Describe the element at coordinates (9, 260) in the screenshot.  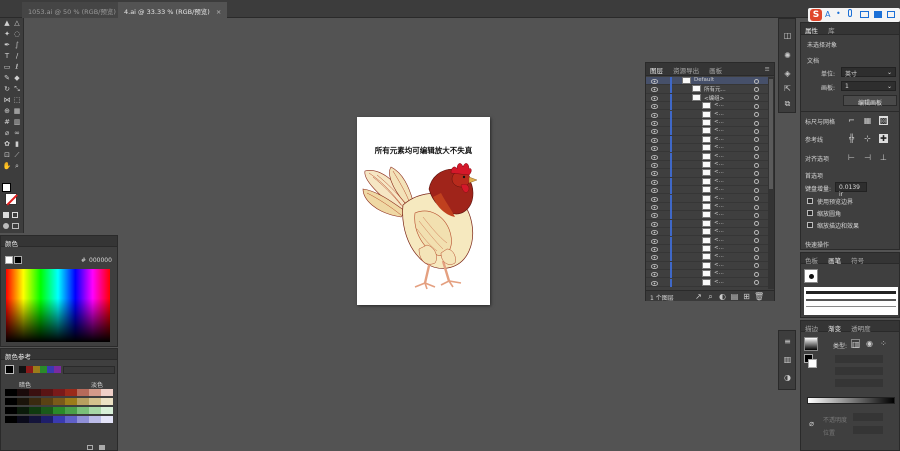
I see `fill-mini-swatch` at that location.